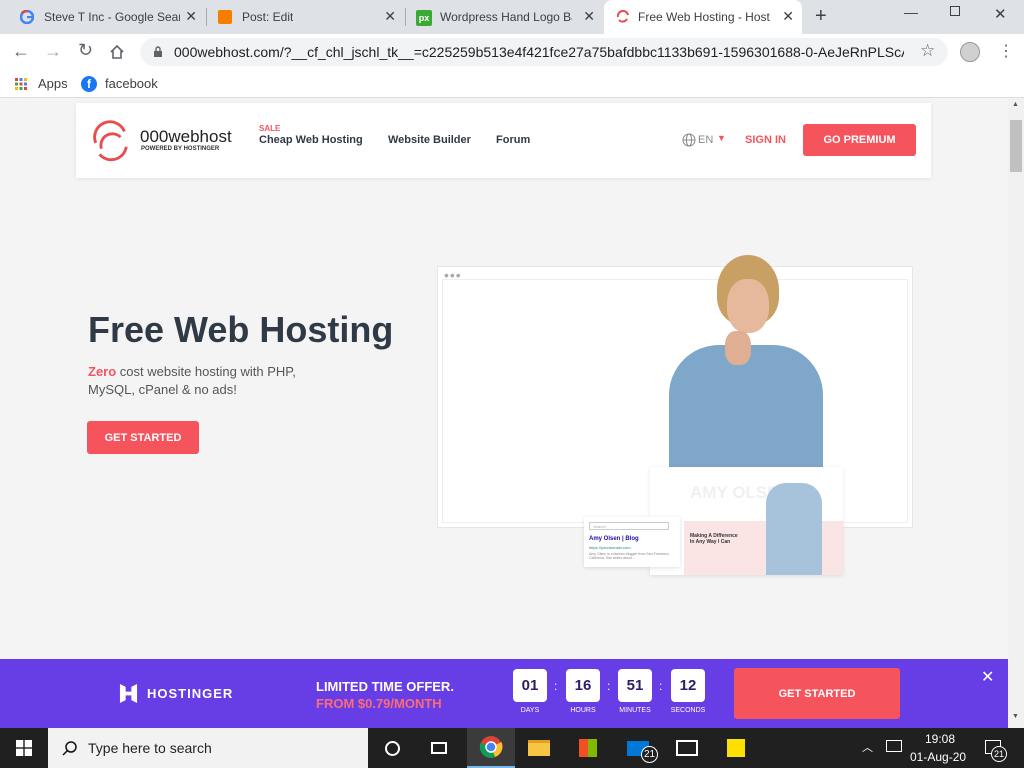 Image resolution: width=1024 pixels, height=768 pixels. Describe the element at coordinates (736, 748) in the screenshot. I see `sticky-notes-icon` at that location.